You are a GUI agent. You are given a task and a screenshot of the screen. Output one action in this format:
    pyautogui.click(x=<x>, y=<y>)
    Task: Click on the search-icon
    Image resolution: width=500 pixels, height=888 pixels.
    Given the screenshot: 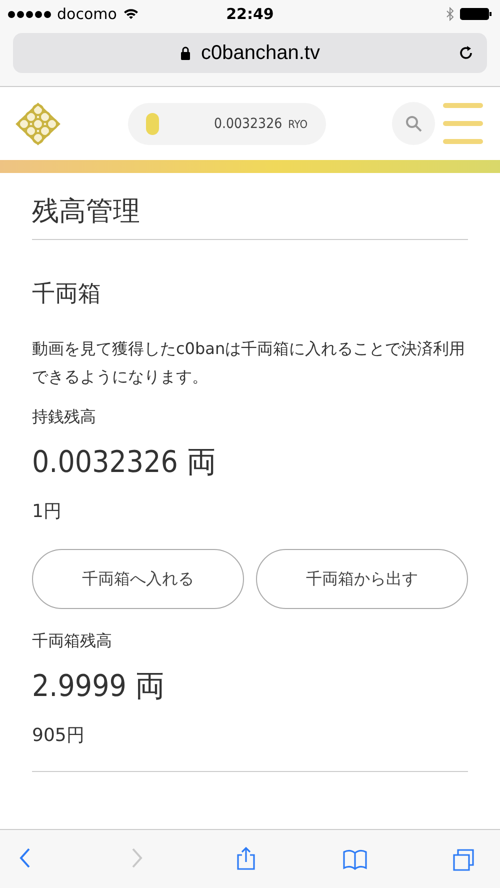 What is the action you would take?
    pyautogui.click(x=413, y=123)
    